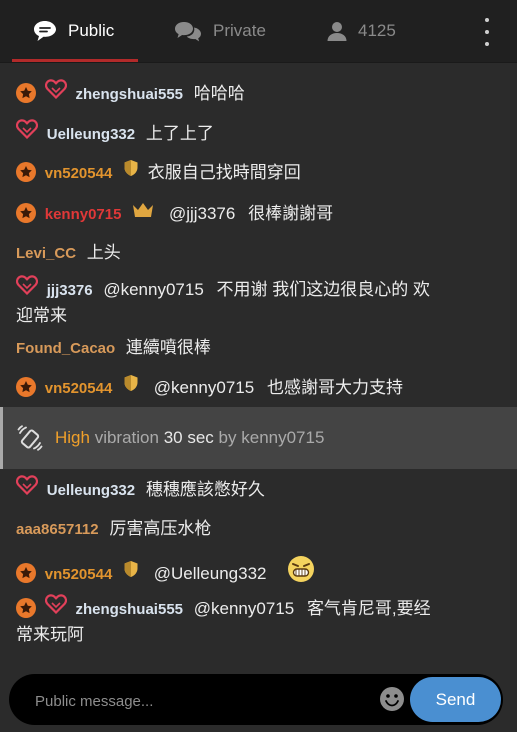 The image size is (517, 732). What do you see at coordinates (83, 214) in the screenshot?
I see `username: kenny0715` at bounding box center [83, 214].